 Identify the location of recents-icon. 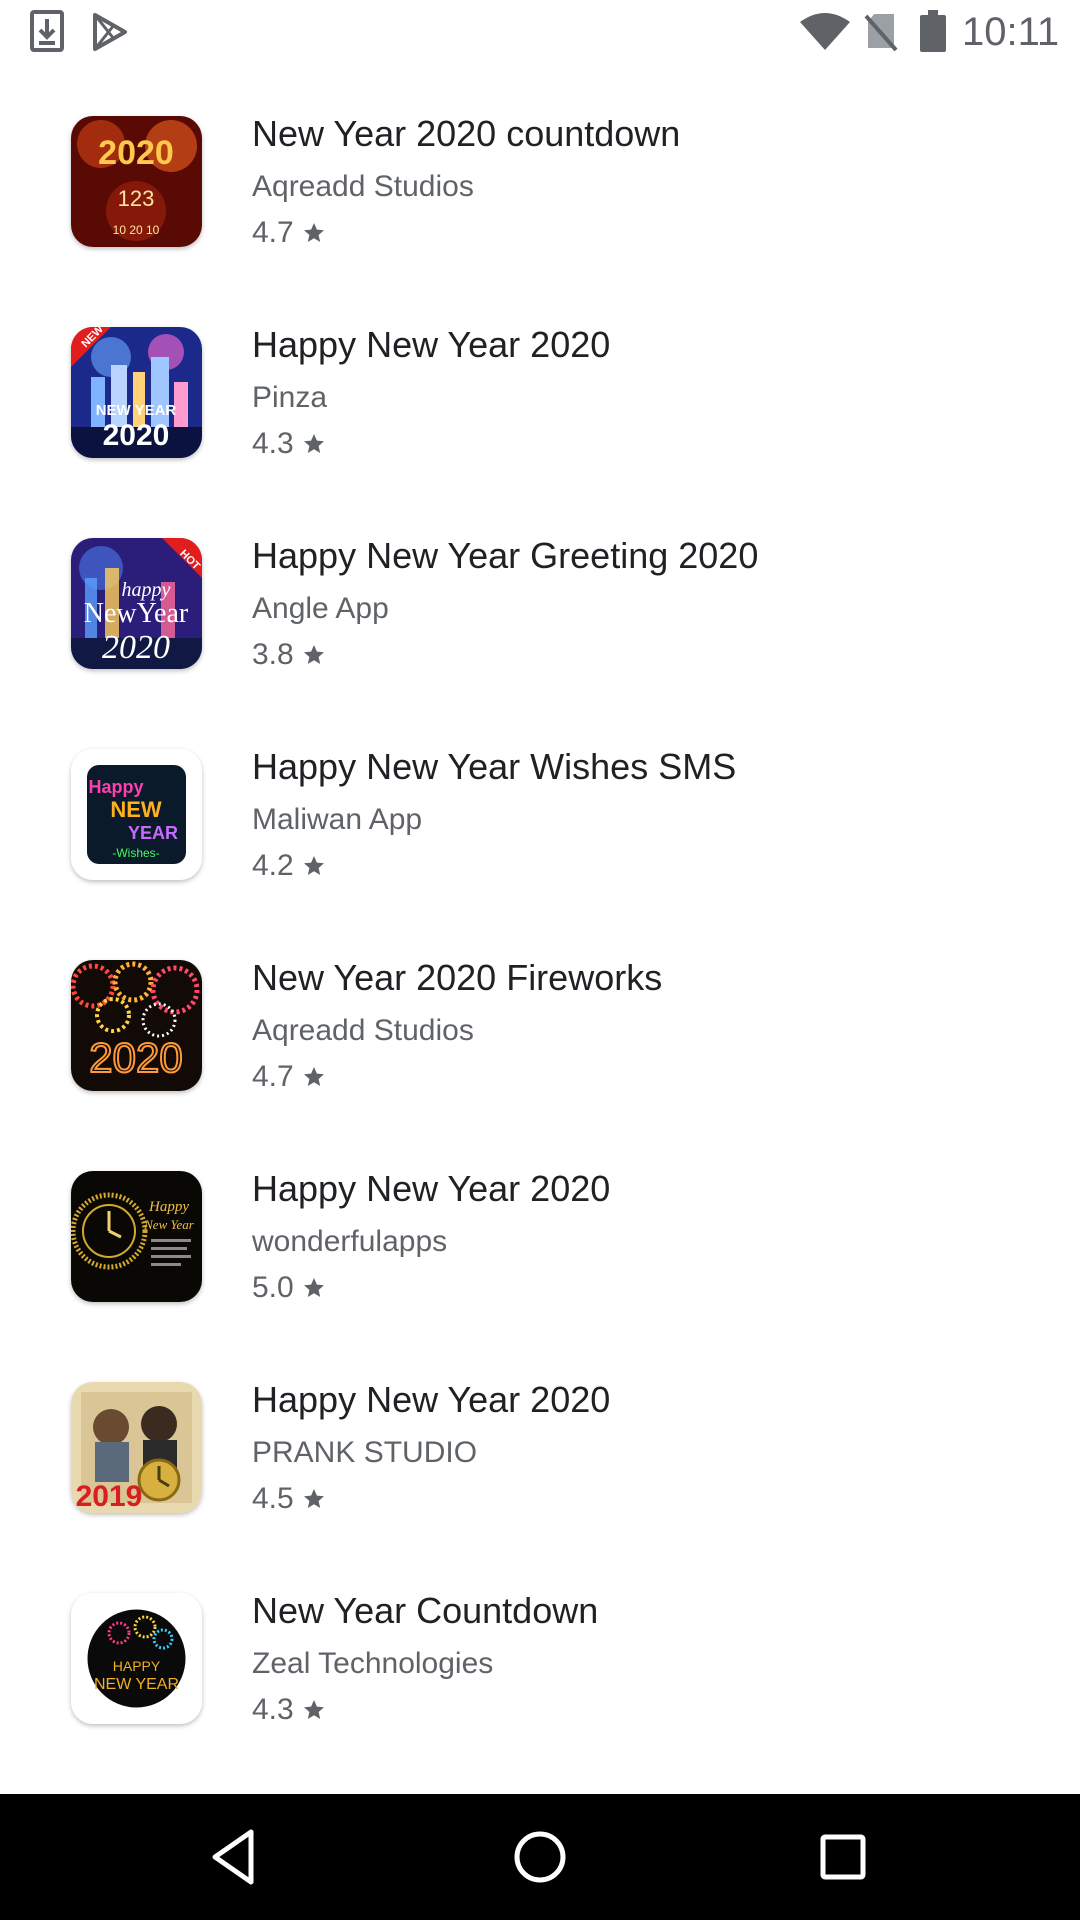
(843, 1857).